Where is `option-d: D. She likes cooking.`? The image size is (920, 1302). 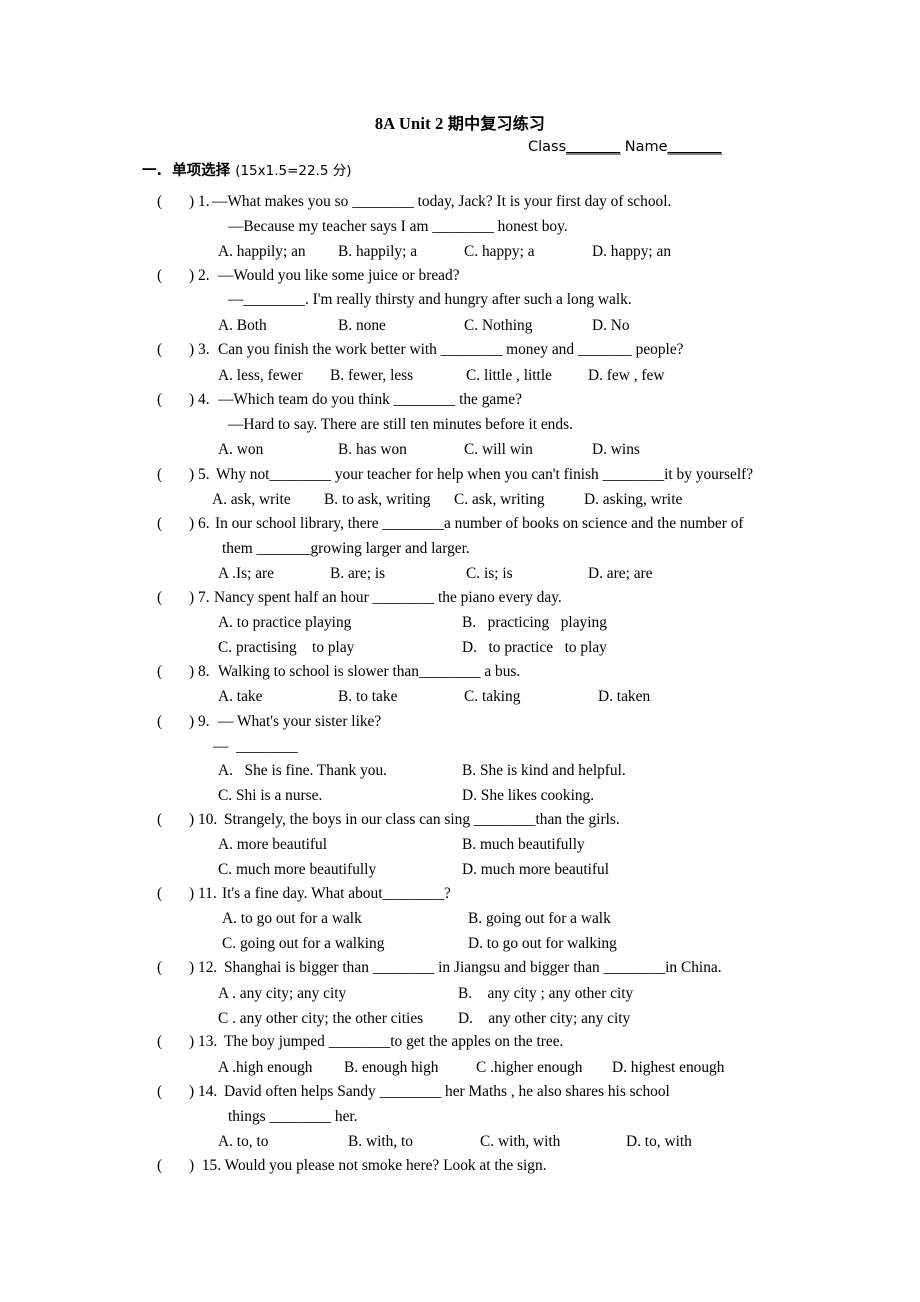
option-d: D. She likes cooking. is located at coordinates (528, 796).